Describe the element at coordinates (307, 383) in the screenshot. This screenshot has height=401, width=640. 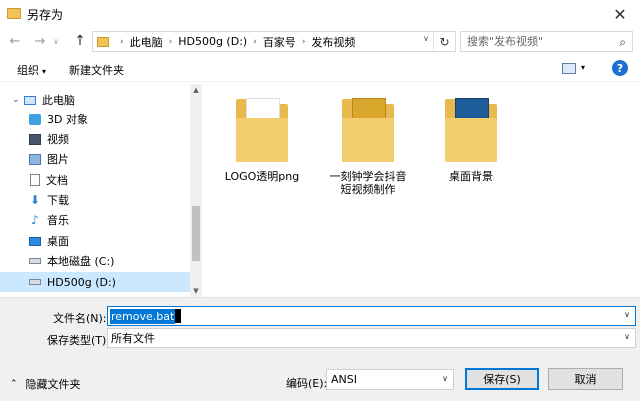
I see `encoding-label: 编码(E):` at that location.